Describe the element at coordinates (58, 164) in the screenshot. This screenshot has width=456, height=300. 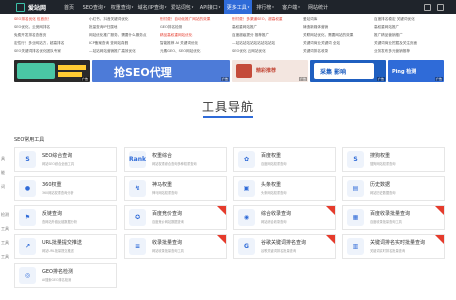
I see `tool-desc: 网站SEO综合全面工具` at that location.